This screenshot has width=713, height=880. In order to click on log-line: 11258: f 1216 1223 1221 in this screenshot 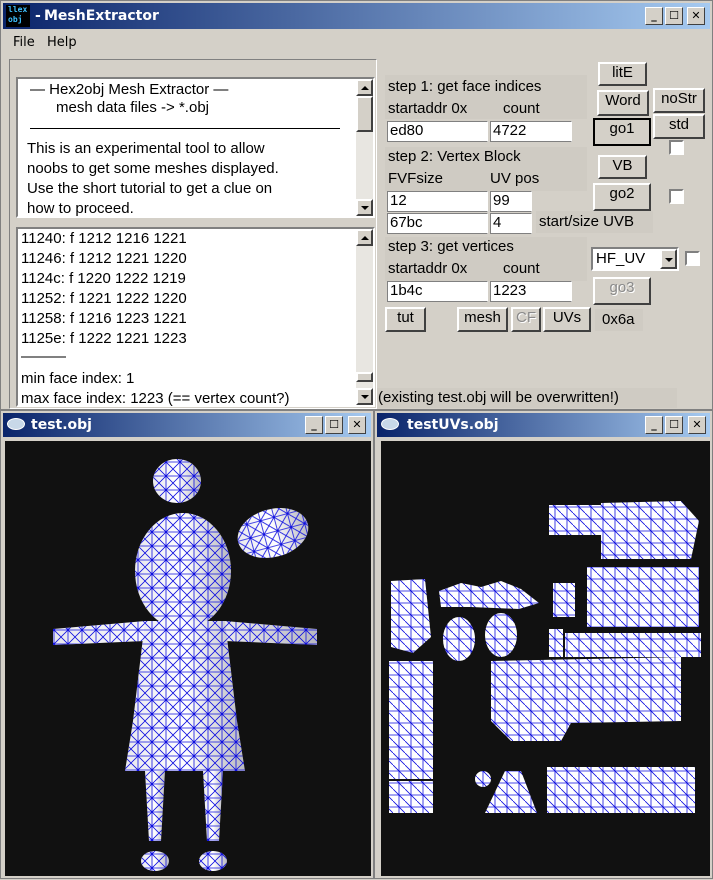, I will do `click(104, 318)`.